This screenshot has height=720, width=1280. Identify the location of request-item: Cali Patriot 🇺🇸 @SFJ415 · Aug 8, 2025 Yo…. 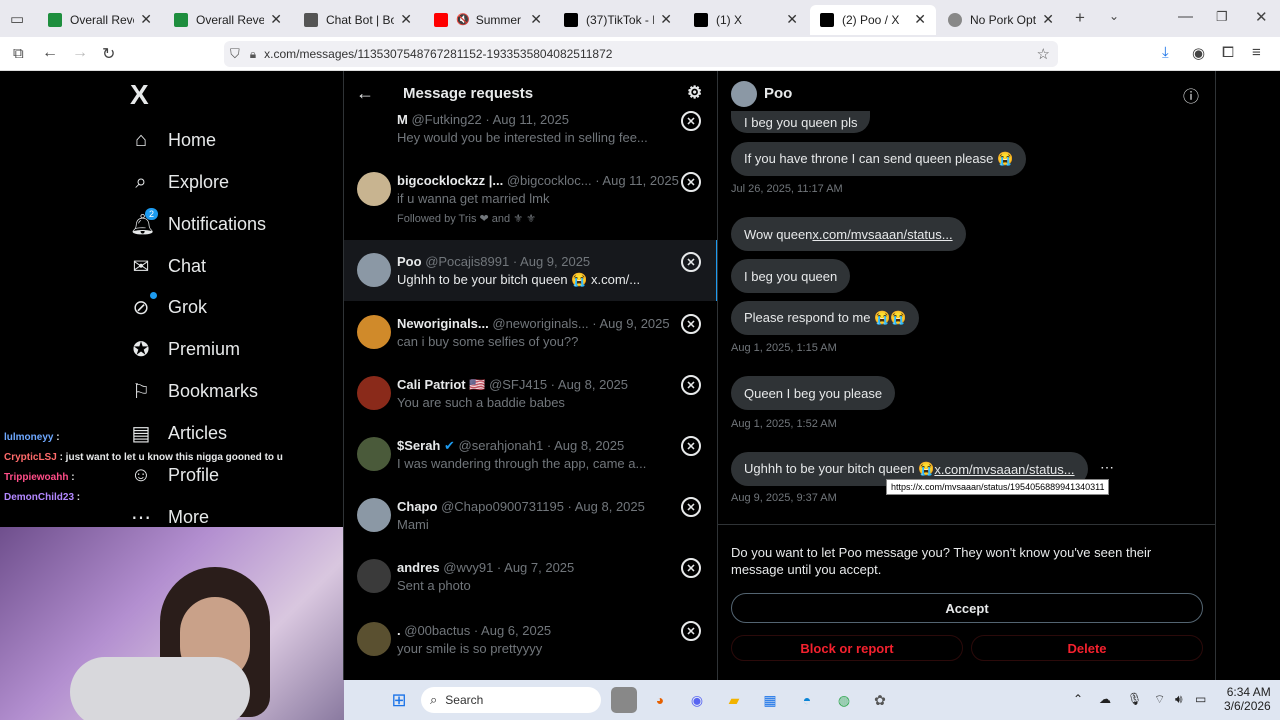
(530, 392).